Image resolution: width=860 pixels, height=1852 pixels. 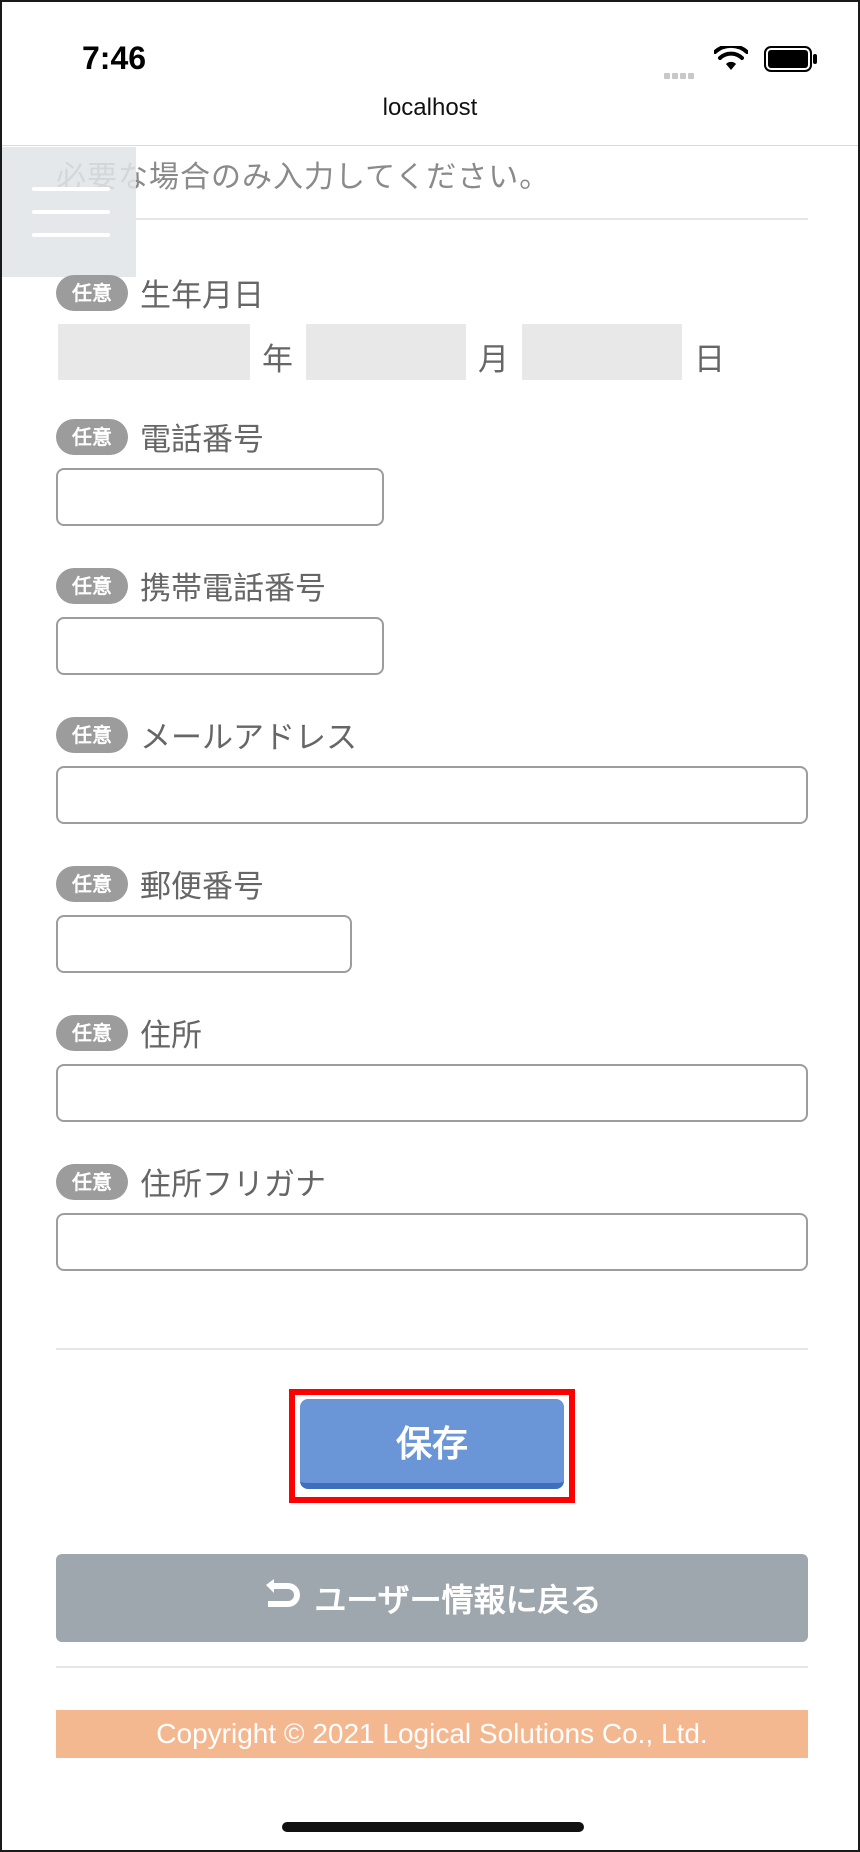 What do you see at coordinates (731, 59) in the screenshot?
I see `wifi-icon` at bounding box center [731, 59].